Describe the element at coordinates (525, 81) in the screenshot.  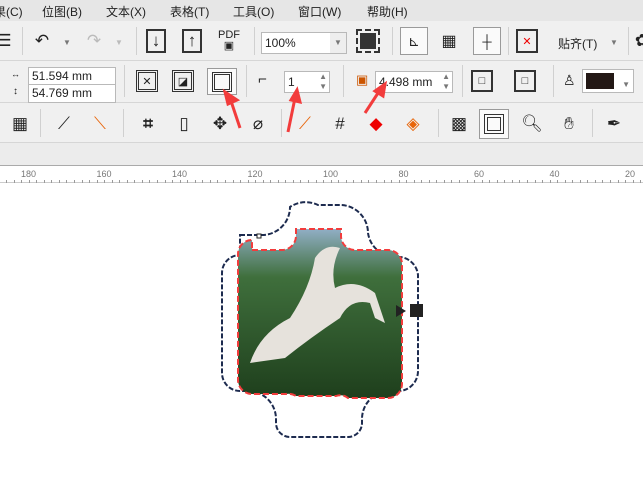
I see `contour-color-acceleration-icon: □` at that location.